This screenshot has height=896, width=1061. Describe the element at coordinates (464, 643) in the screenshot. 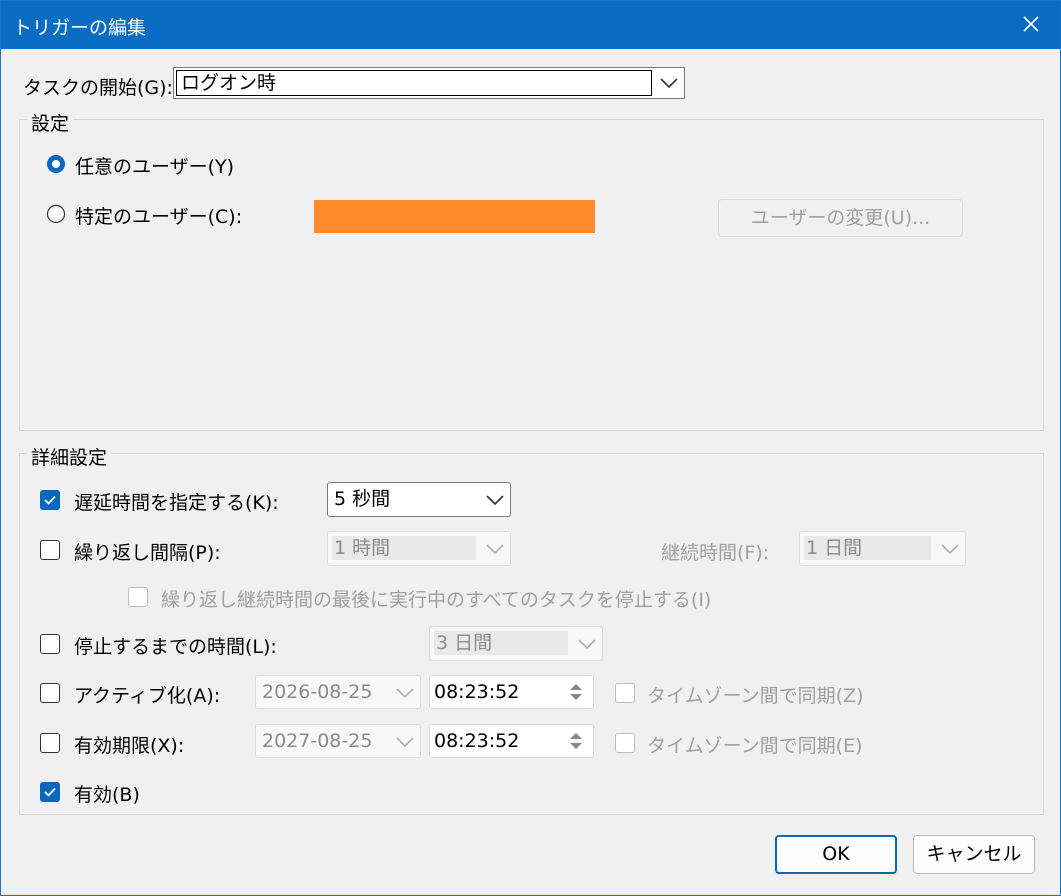

I see `stop-after-value: 3 日間` at that location.